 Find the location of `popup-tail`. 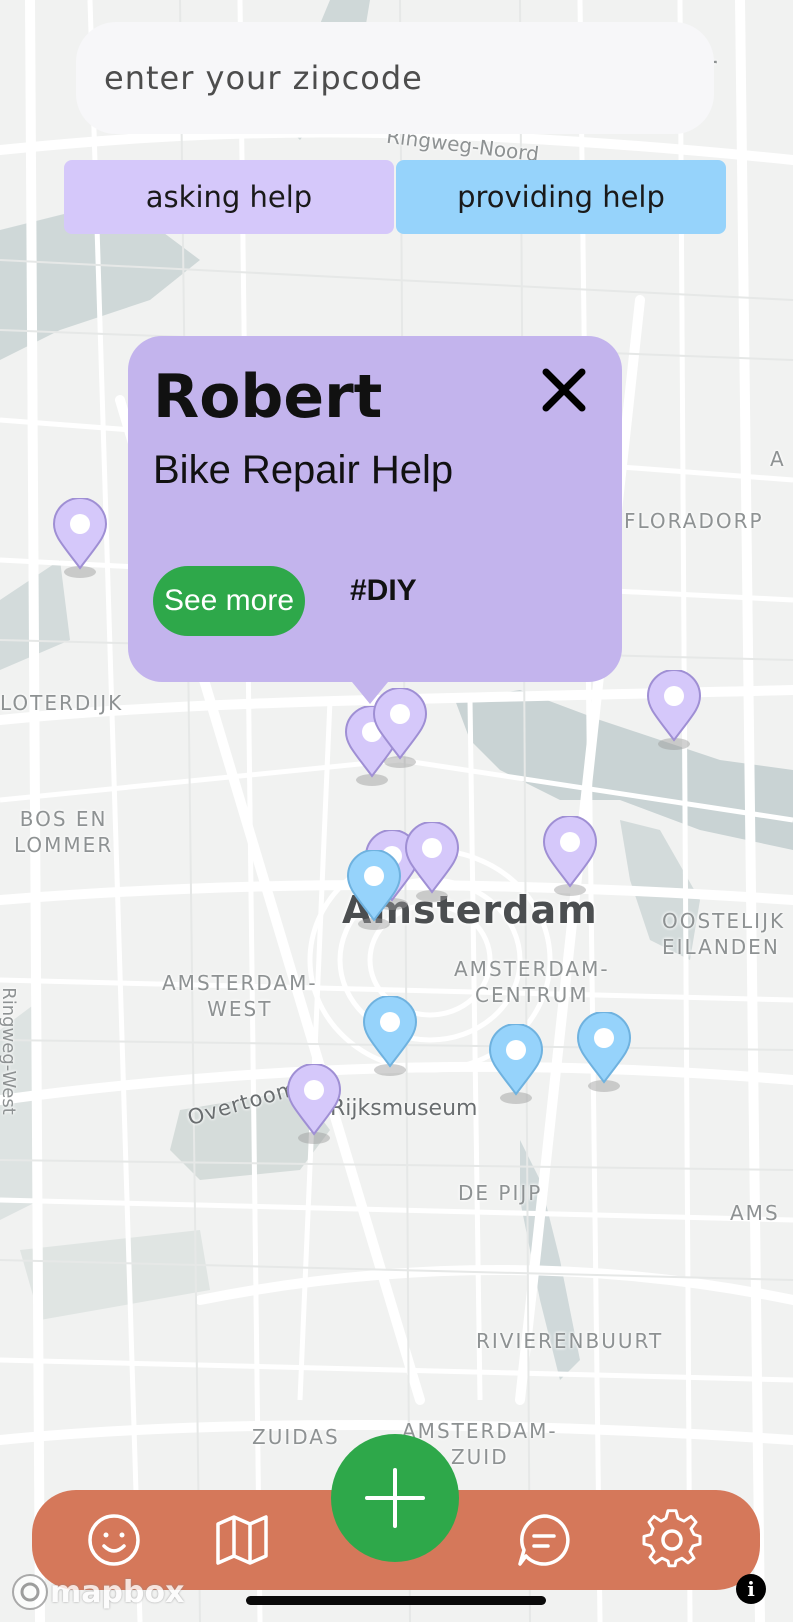

popup-tail is located at coordinates (370, 693).